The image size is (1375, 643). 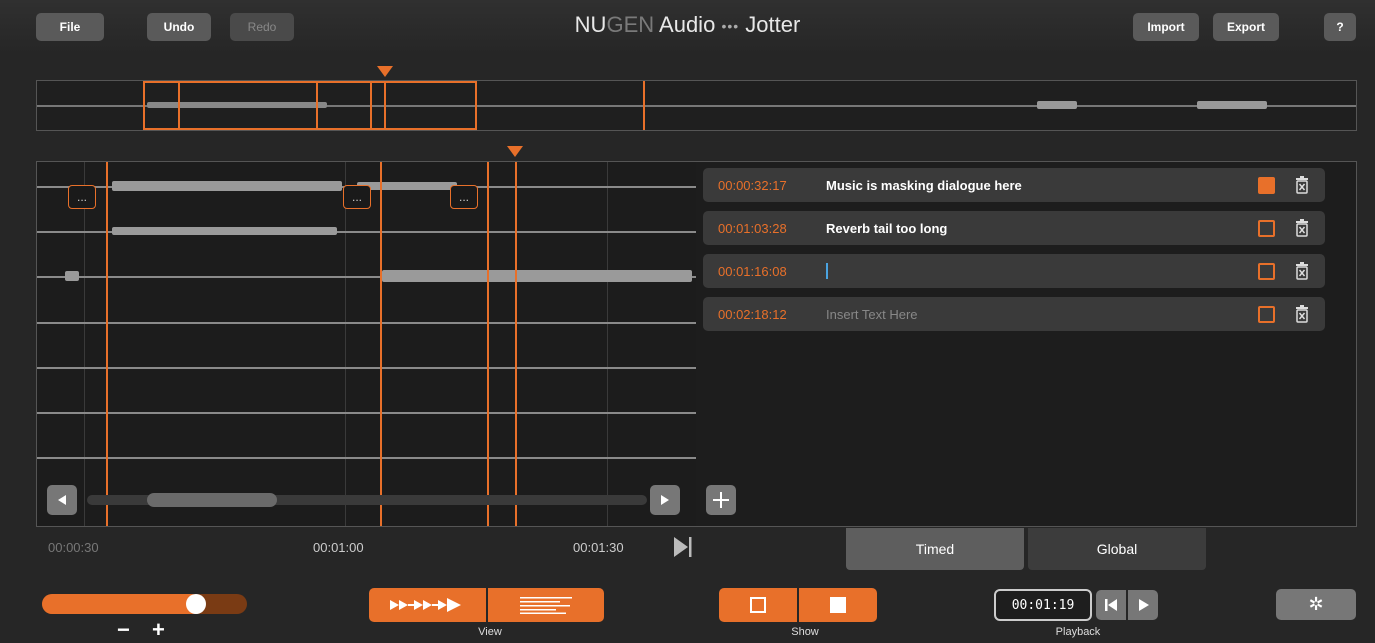 What do you see at coordinates (752, 228) in the screenshot?
I see `note-timecode: 00:01:03:28` at bounding box center [752, 228].